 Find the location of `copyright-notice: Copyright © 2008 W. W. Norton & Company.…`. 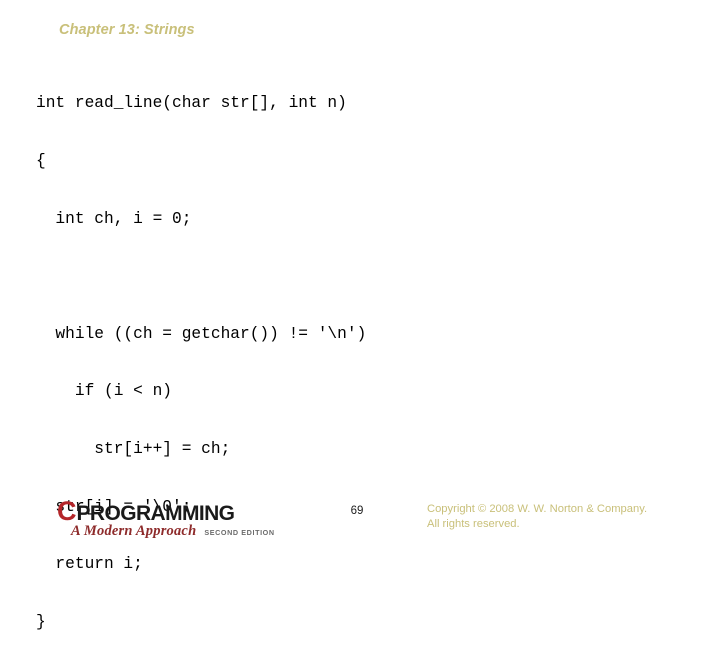

copyright-notice: Copyright © 2008 W. W. Norton & Company.… is located at coordinates (552, 516).